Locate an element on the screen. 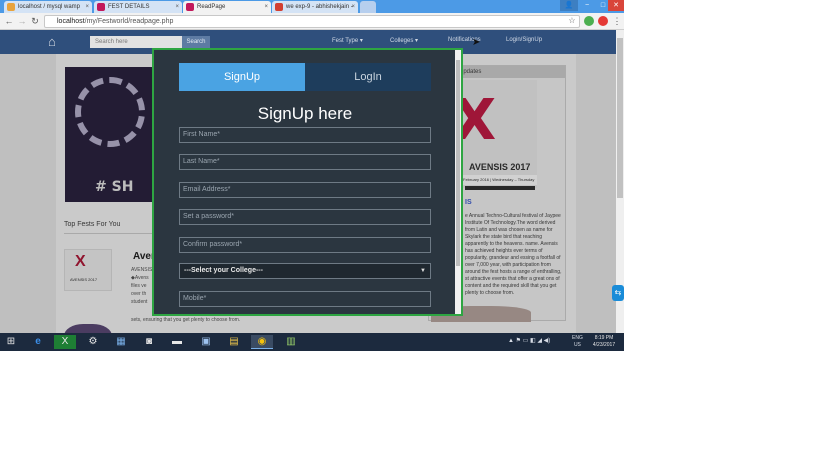 The image size is (819, 460). site-search-input: Search here is located at coordinates (136, 42).